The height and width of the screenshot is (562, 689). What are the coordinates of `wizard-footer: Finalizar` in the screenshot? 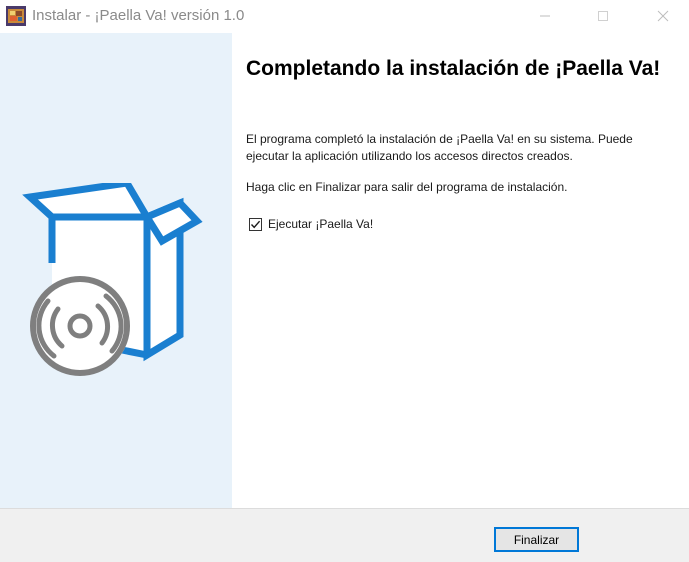 It's located at (344, 535).